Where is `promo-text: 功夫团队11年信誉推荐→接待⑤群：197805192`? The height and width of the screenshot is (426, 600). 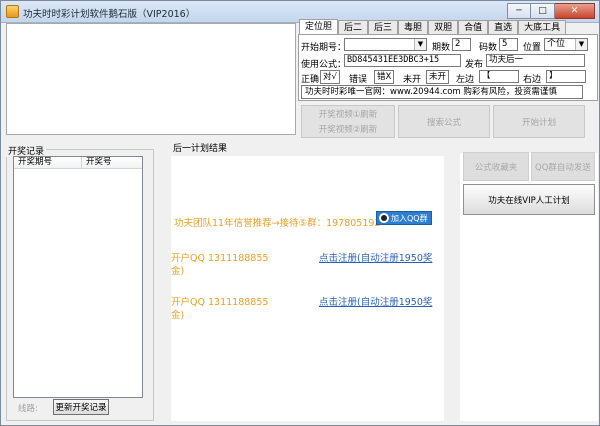
promo-text: 功夫团队11年信誉推荐→接待⑤群：197805192 is located at coordinates (277, 223).